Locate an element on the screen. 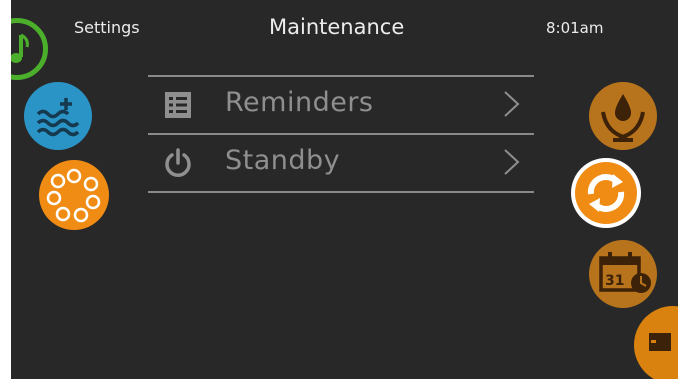 This screenshot has width=678, height=379. exit-icon is located at coordinates (656, 342).